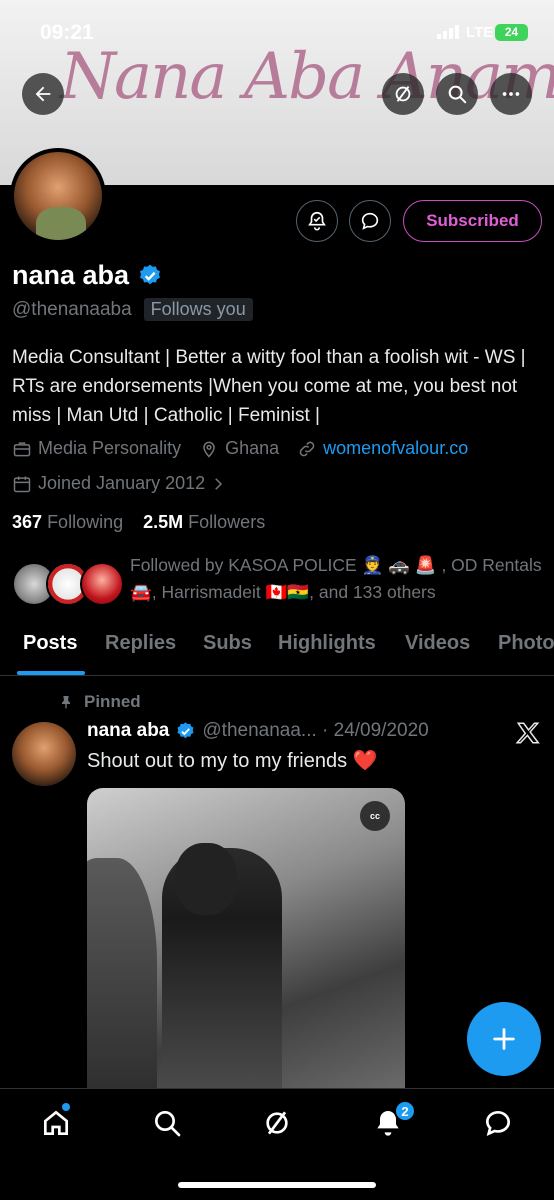 The height and width of the screenshot is (1200, 554). What do you see at coordinates (56, 1123) in the screenshot?
I see `home-icon` at bounding box center [56, 1123].